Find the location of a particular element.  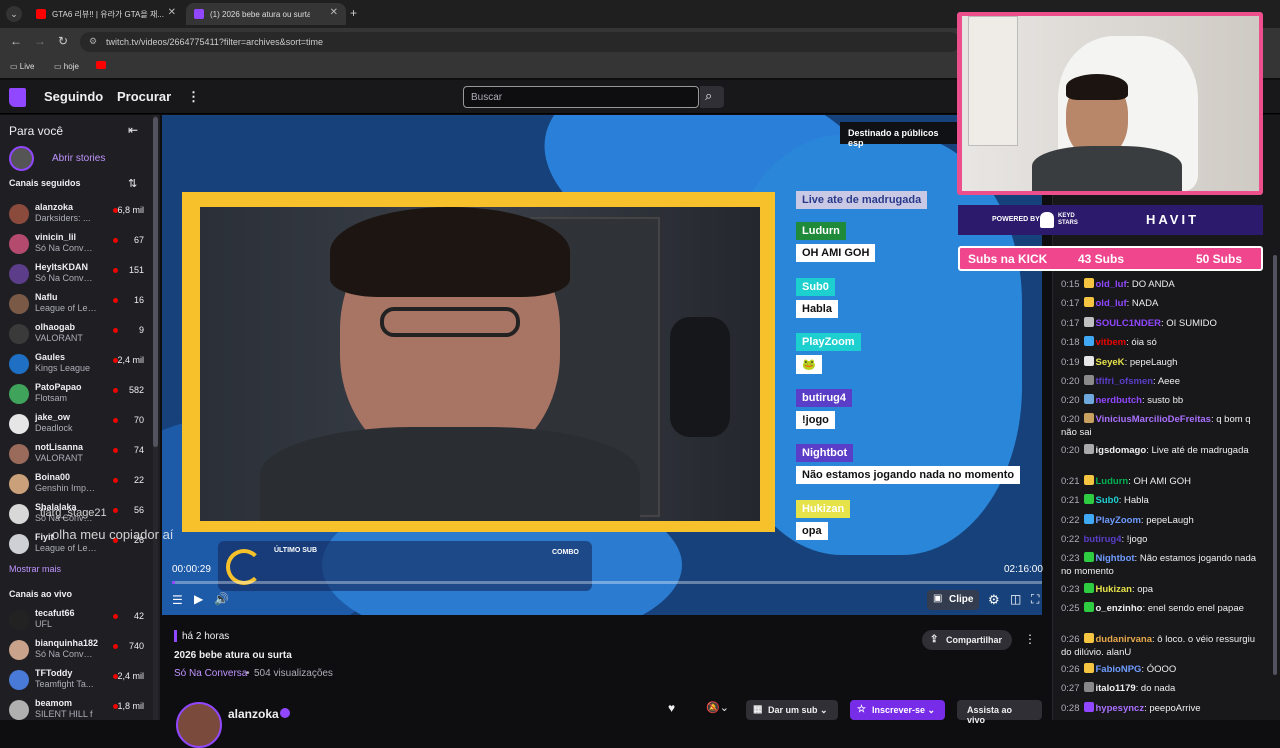

channel-item: jake_ow Deadlock 70 is located at coordinates (76, 425).